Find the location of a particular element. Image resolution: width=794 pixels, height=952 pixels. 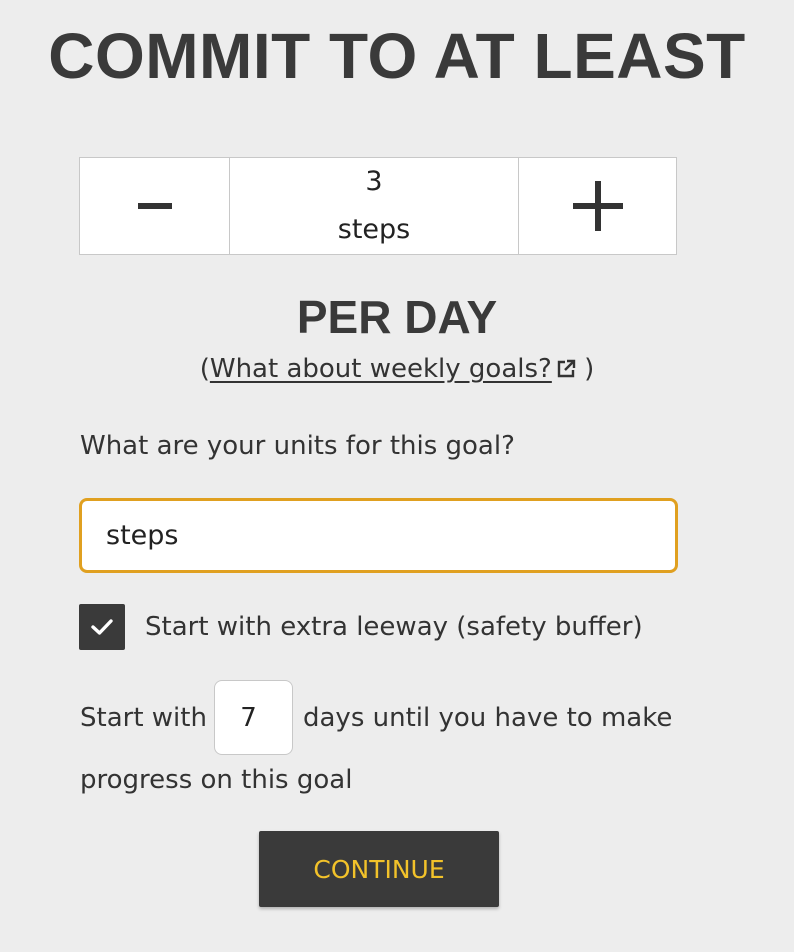

rate-unit: steps is located at coordinates (374, 229).